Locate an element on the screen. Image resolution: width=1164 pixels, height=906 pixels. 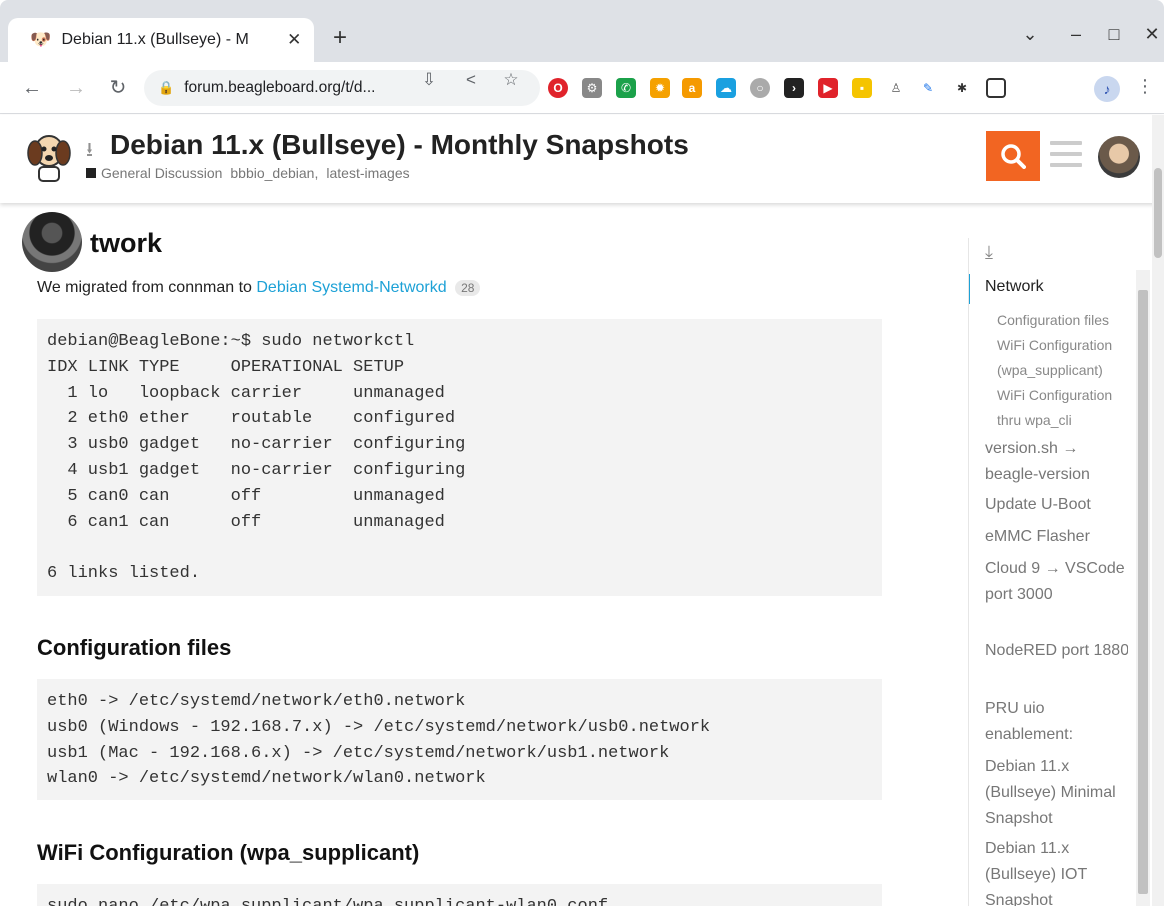
feather-extension-icon: ✎ is located at coordinates (928, 88).